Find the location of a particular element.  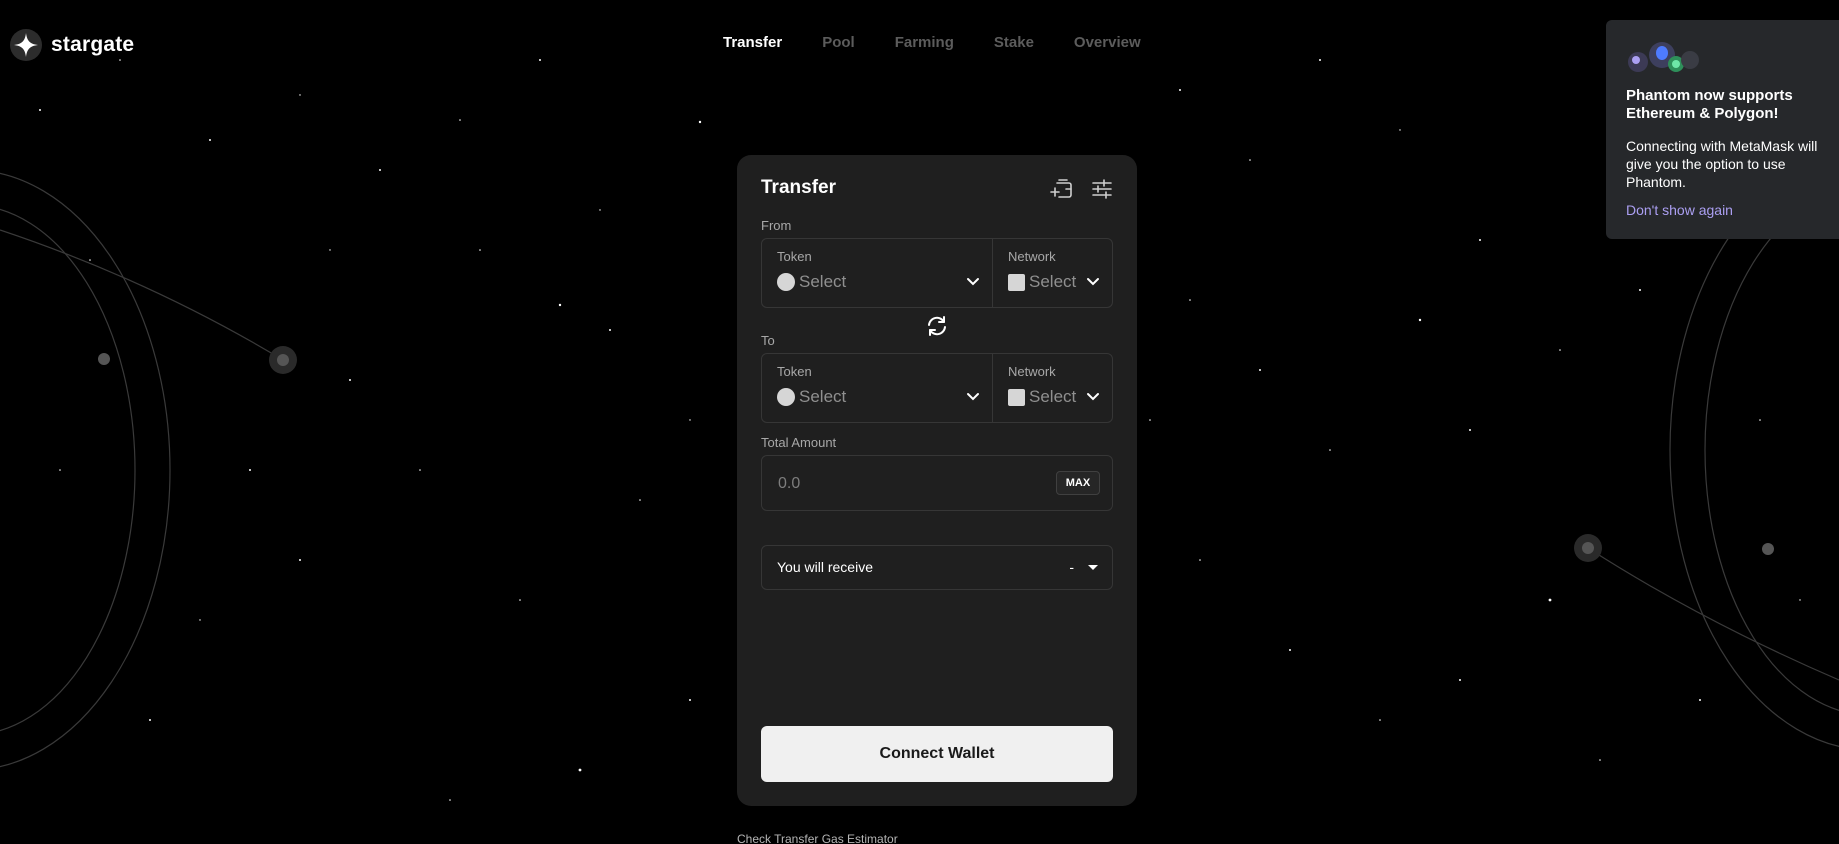

toast-title: Phantom now supports Ethereum & Polygon! is located at coordinates (1709, 104).